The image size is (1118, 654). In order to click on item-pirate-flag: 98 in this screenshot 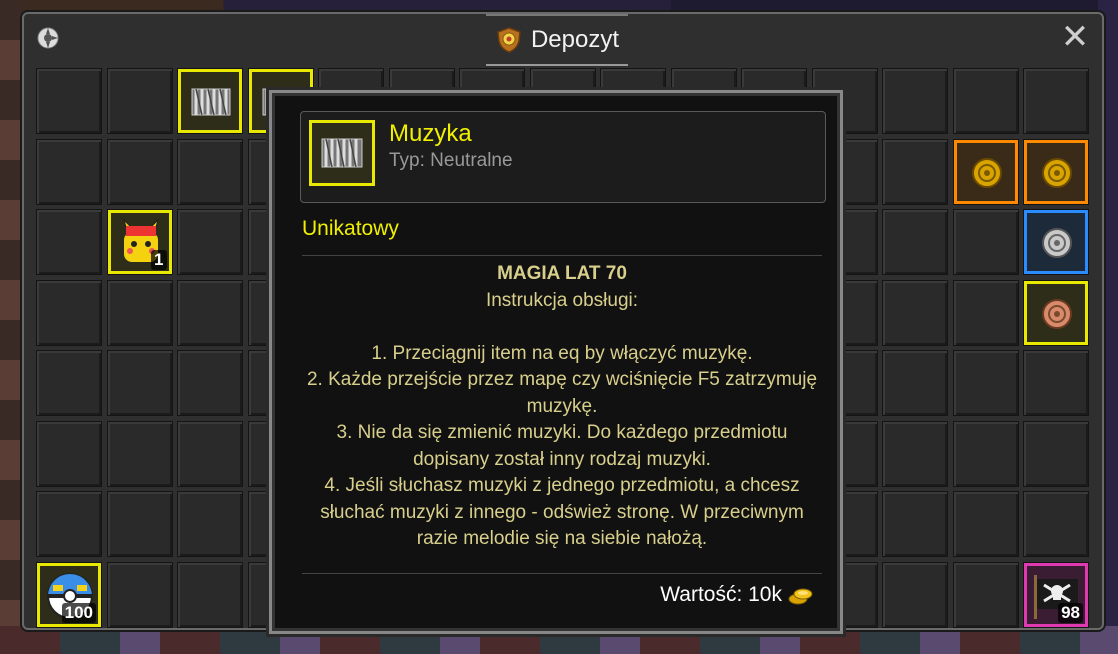, I will do `click(1056, 594)`.